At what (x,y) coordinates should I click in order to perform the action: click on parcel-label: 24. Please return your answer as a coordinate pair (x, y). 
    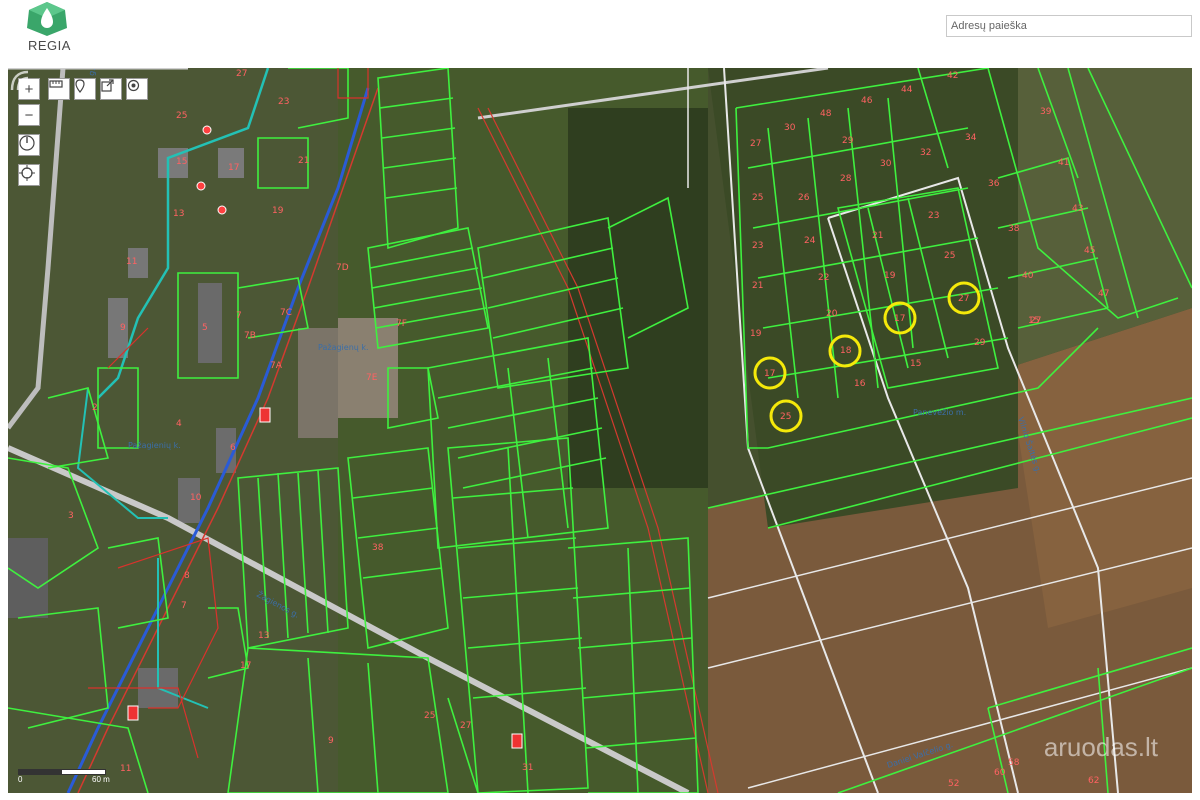
    Looking at the image, I should click on (810, 241).